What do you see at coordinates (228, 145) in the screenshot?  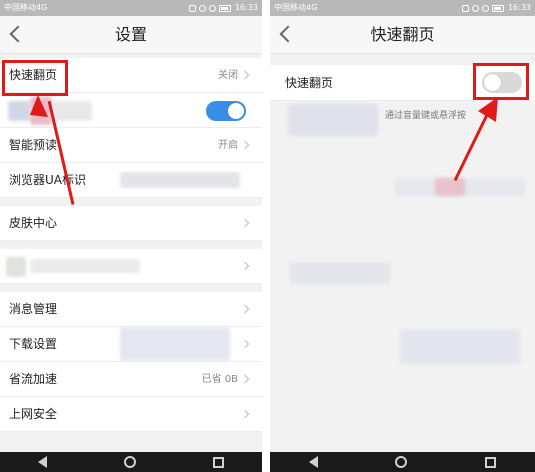 I see `setting-value: 开启` at bounding box center [228, 145].